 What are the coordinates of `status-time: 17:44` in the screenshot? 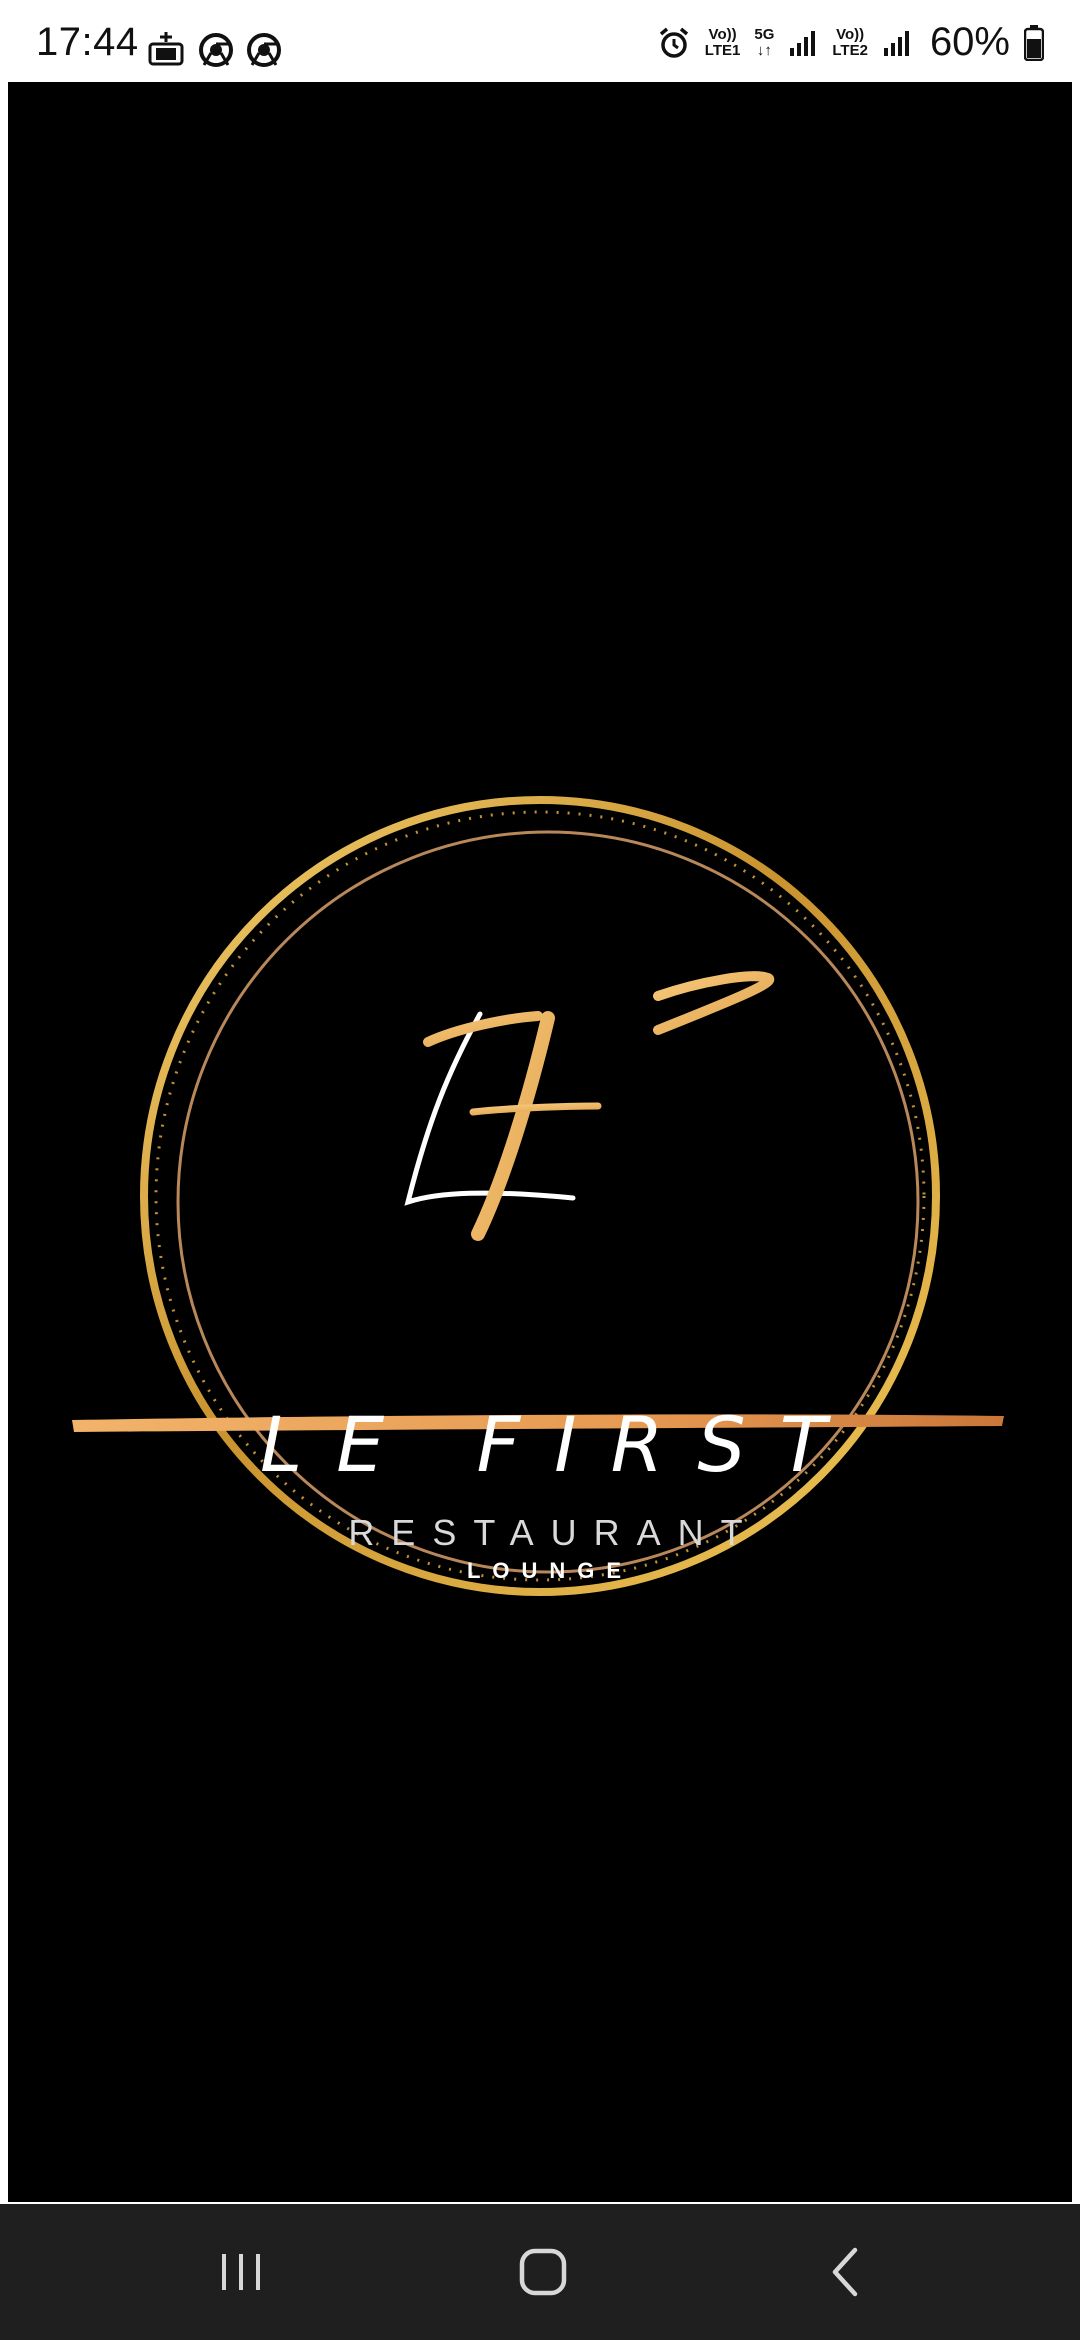 It's located at (87, 42).